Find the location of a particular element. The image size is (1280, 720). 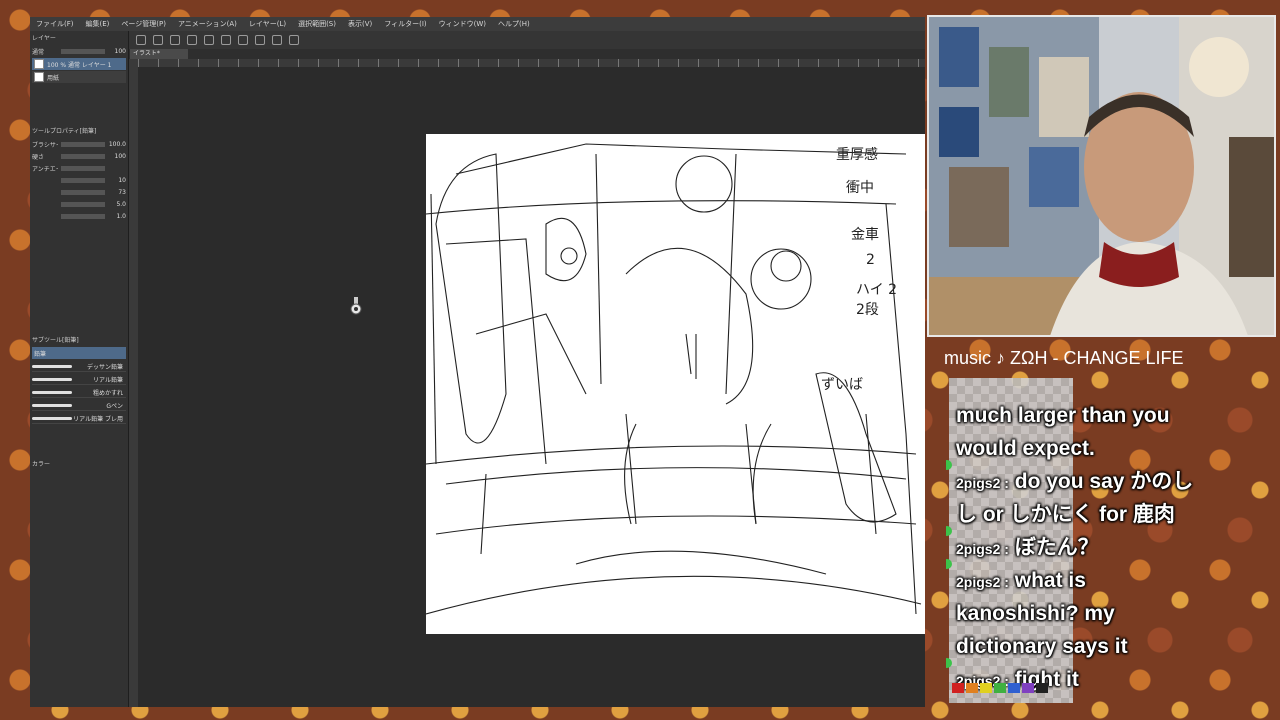

brush-item: リアル鉛筆 ブレ用 is located at coordinates (79, 418).